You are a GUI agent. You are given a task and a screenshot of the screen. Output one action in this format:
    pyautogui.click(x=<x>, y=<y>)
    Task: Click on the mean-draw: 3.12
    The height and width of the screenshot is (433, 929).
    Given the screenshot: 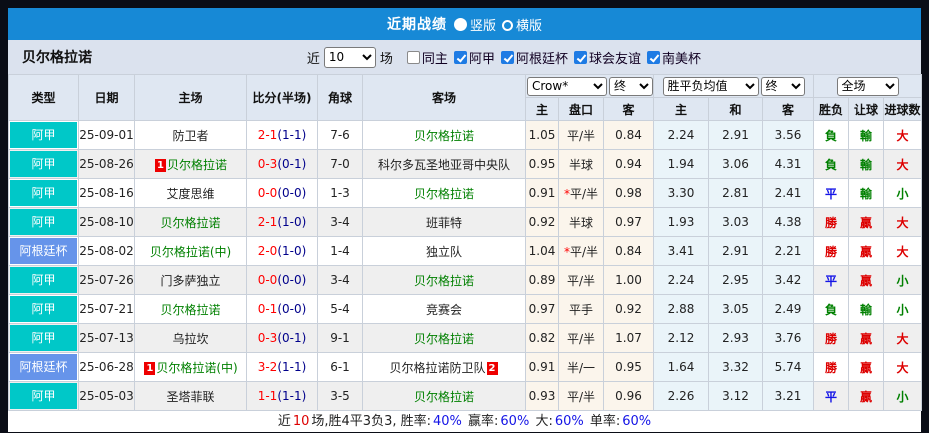 What is the action you would take?
    pyautogui.click(x=735, y=396)
    